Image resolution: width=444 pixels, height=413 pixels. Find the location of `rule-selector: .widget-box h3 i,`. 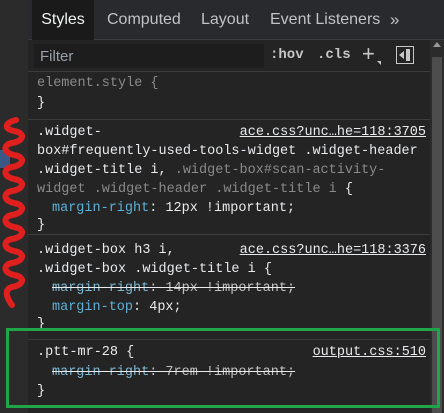

rule-selector: .widget-box h3 i, is located at coordinates (106, 250).